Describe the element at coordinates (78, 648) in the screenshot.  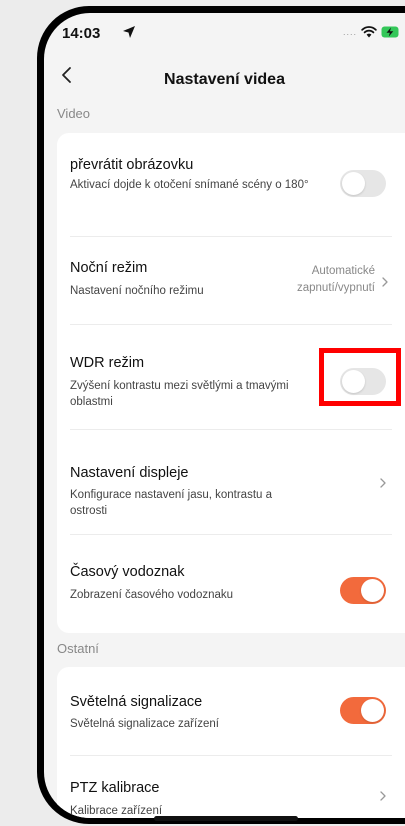
I see `section-label-other: Ostatní` at that location.